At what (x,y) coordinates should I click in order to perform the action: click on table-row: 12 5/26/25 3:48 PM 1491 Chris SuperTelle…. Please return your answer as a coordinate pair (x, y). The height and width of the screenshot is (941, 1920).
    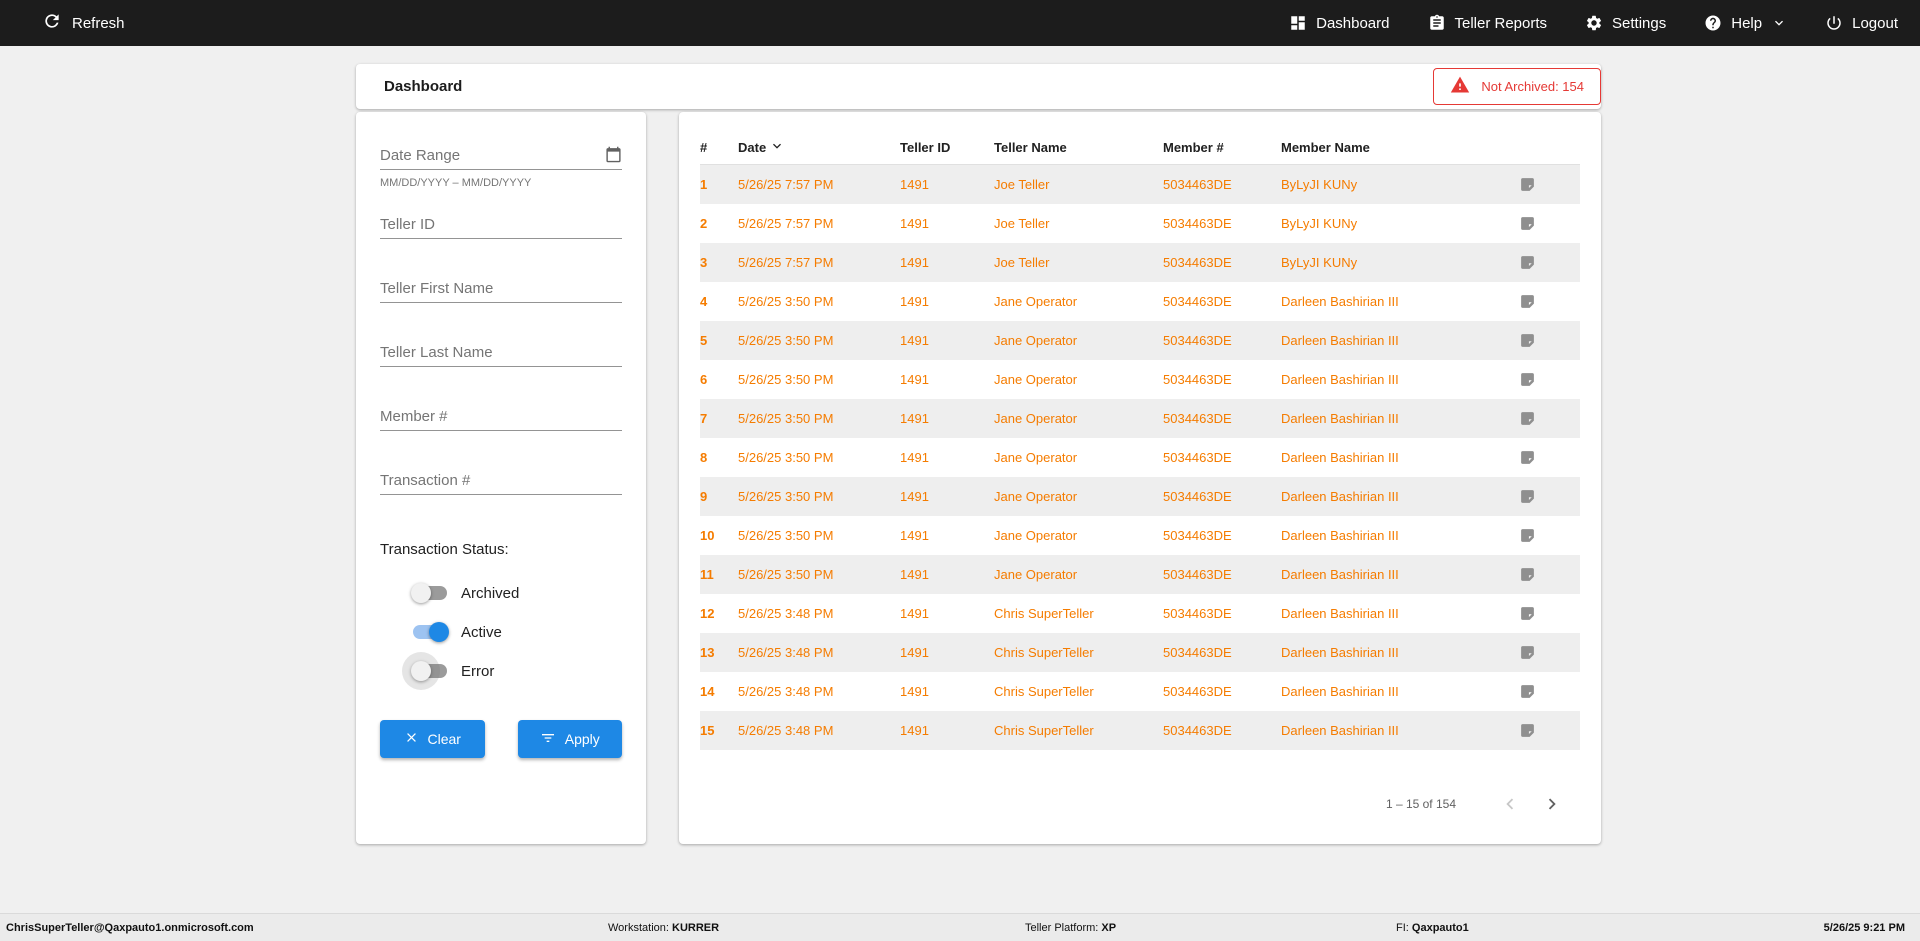
    Looking at the image, I should click on (1140, 613).